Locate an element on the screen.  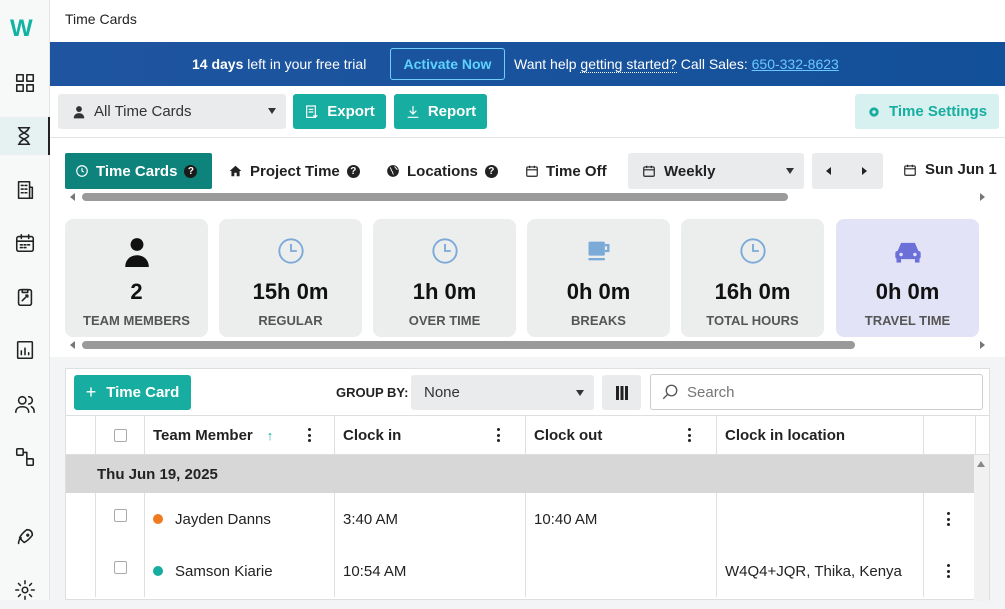
report-button: Report is located at coordinates (440, 111).